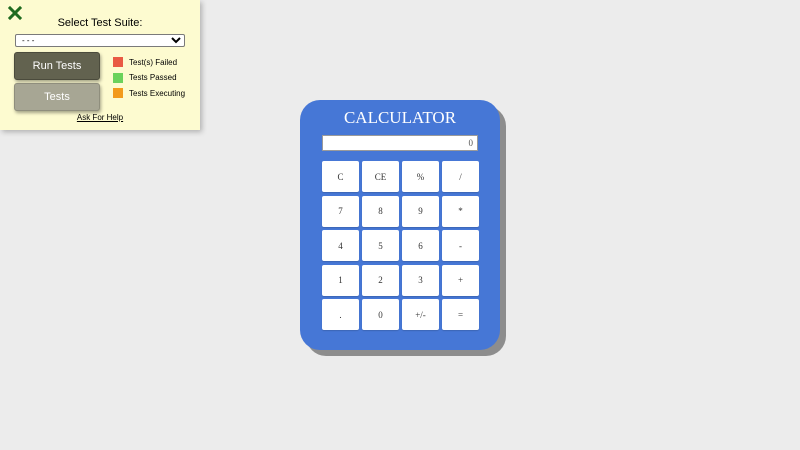 This screenshot has height=450, width=800. I want to click on failed-swatch, so click(118, 62).